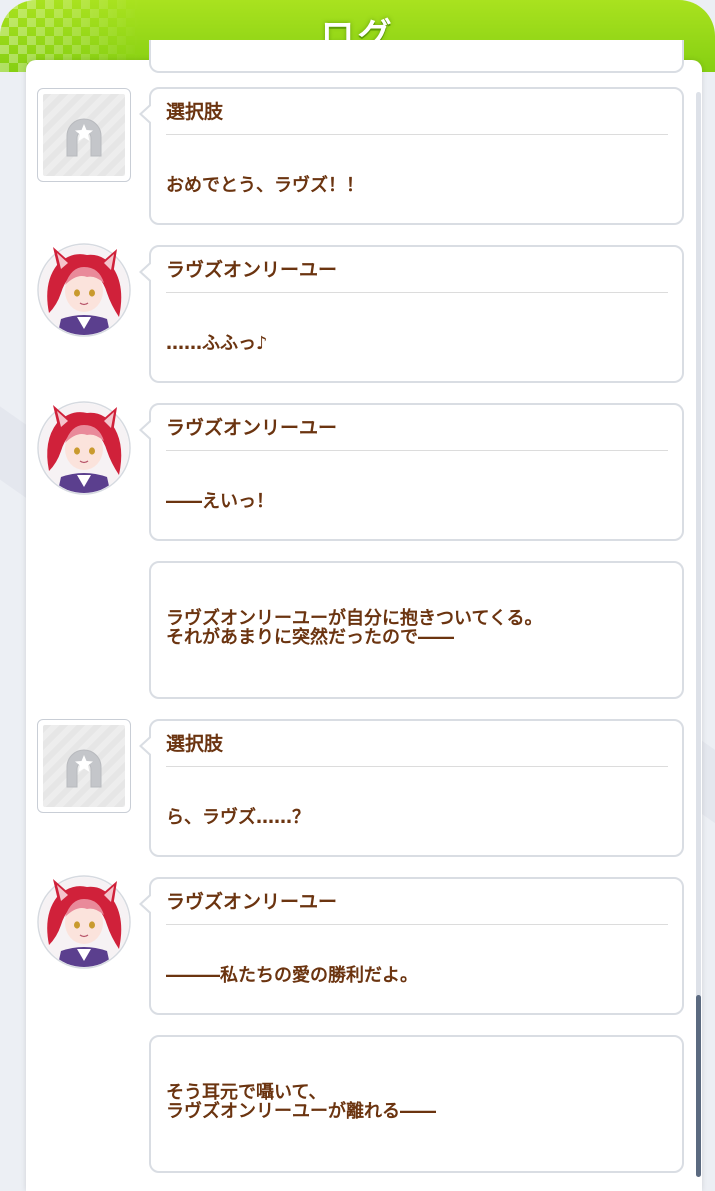  Describe the element at coordinates (265, 185) in the screenshot. I see `message-text: おめでとう、ラヴズ！！` at that location.